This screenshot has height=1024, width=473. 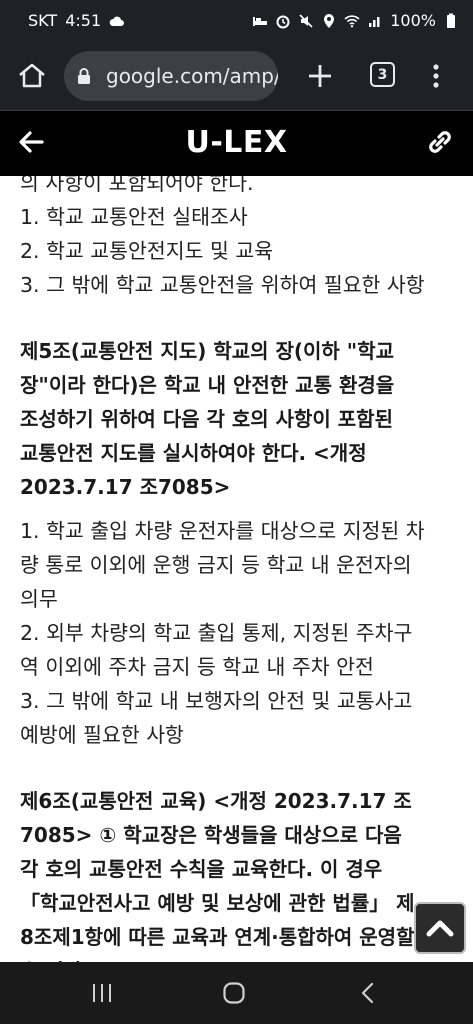 What do you see at coordinates (217, 937) in the screenshot?
I see `article-line: 8조제1항에 따른 교육과 연계·통합하여 운영할` at bounding box center [217, 937].